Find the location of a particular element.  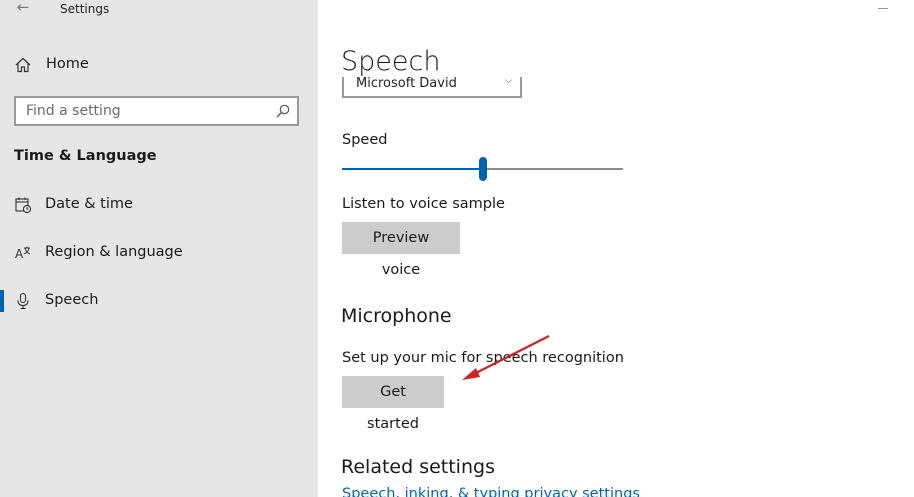

home-nav-item: Home is located at coordinates (159, 65).